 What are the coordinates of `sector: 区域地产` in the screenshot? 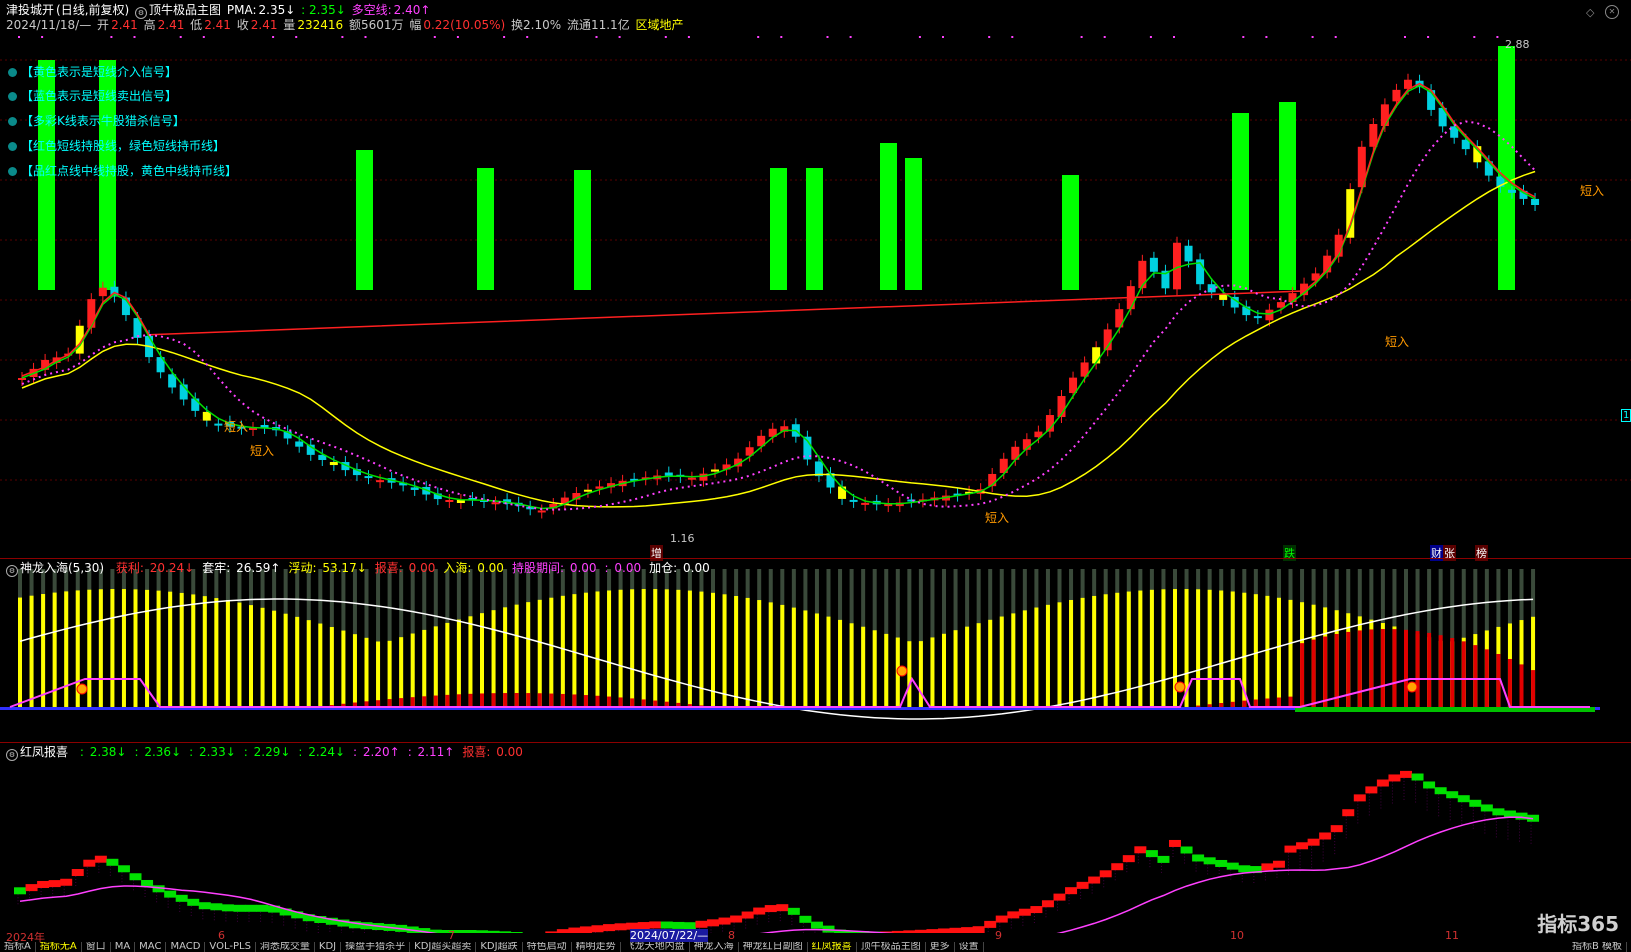 It's located at (660, 25).